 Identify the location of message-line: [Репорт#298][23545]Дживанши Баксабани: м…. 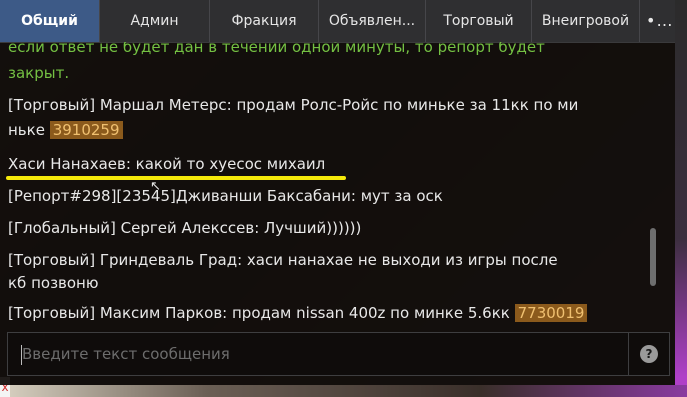
(225, 196).